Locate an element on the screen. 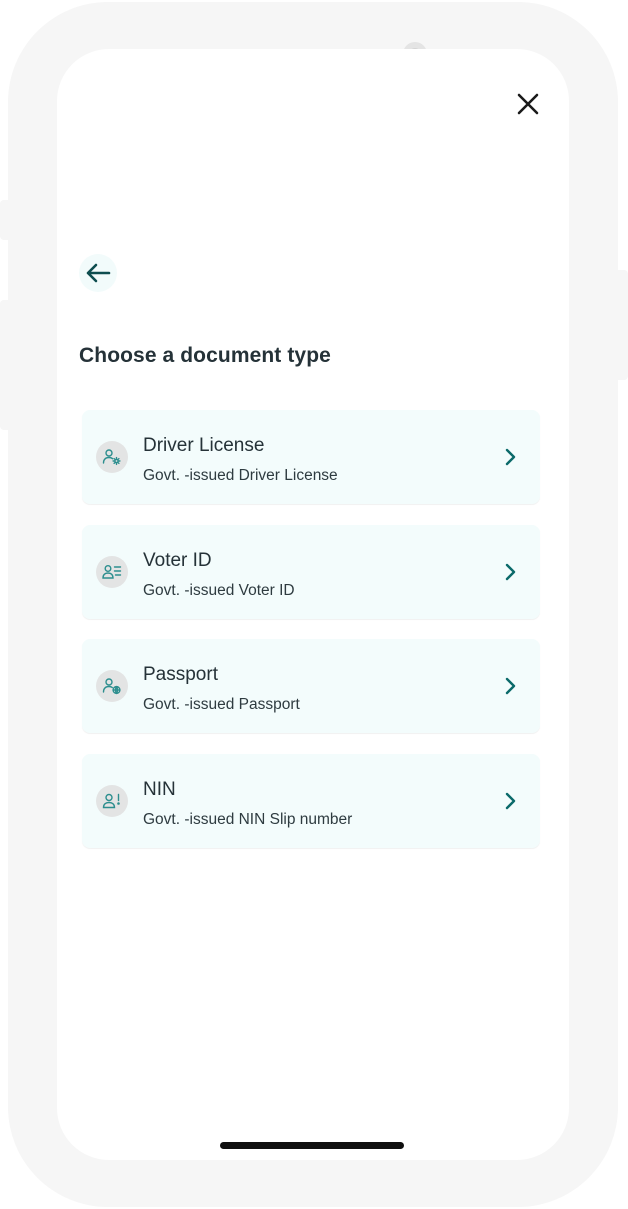 The image size is (628, 1209). document-option-voter-id: Voter ID Govt. -issued Voter ID is located at coordinates (311, 571).